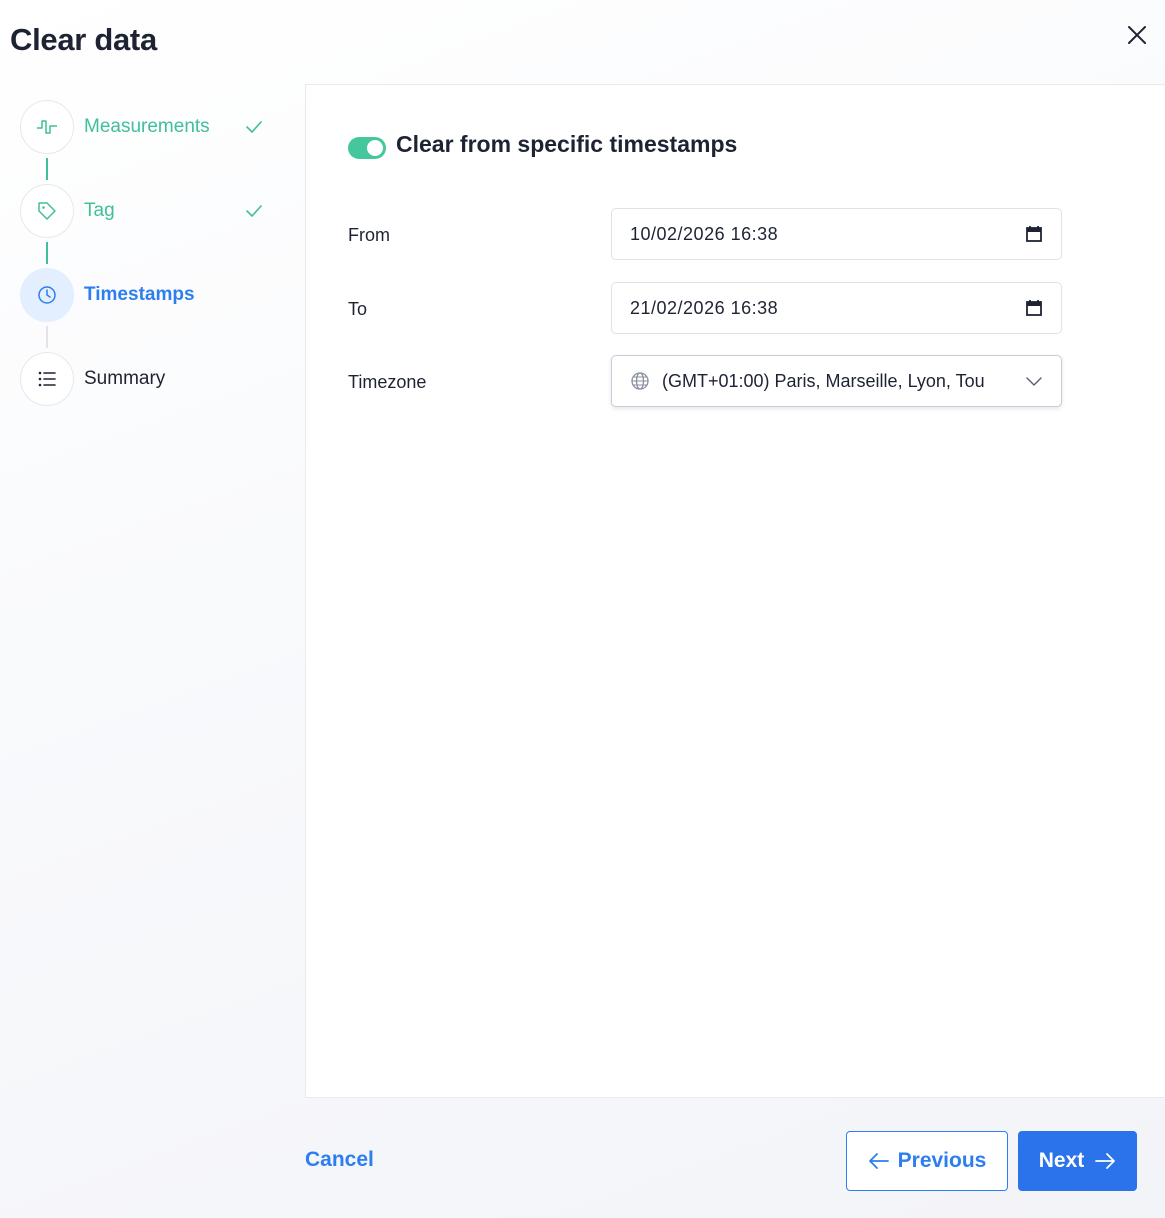 The image size is (1165, 1218). What do you see at coordinates (1061, 1160) in the screenshot?
I see `next-label: Next` at bounding box center [1061, 1160].